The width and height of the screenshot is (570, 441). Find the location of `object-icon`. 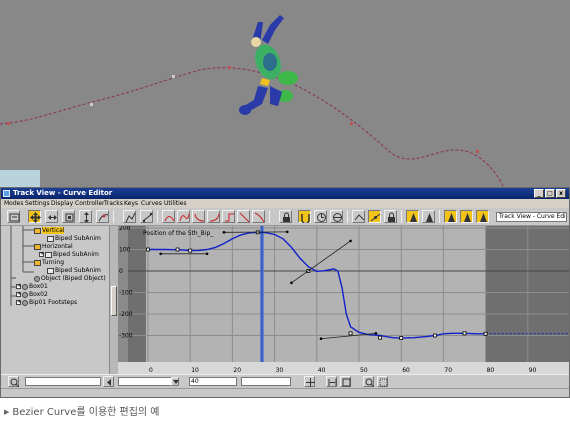

object-icon is located at coordinates (25, 294).